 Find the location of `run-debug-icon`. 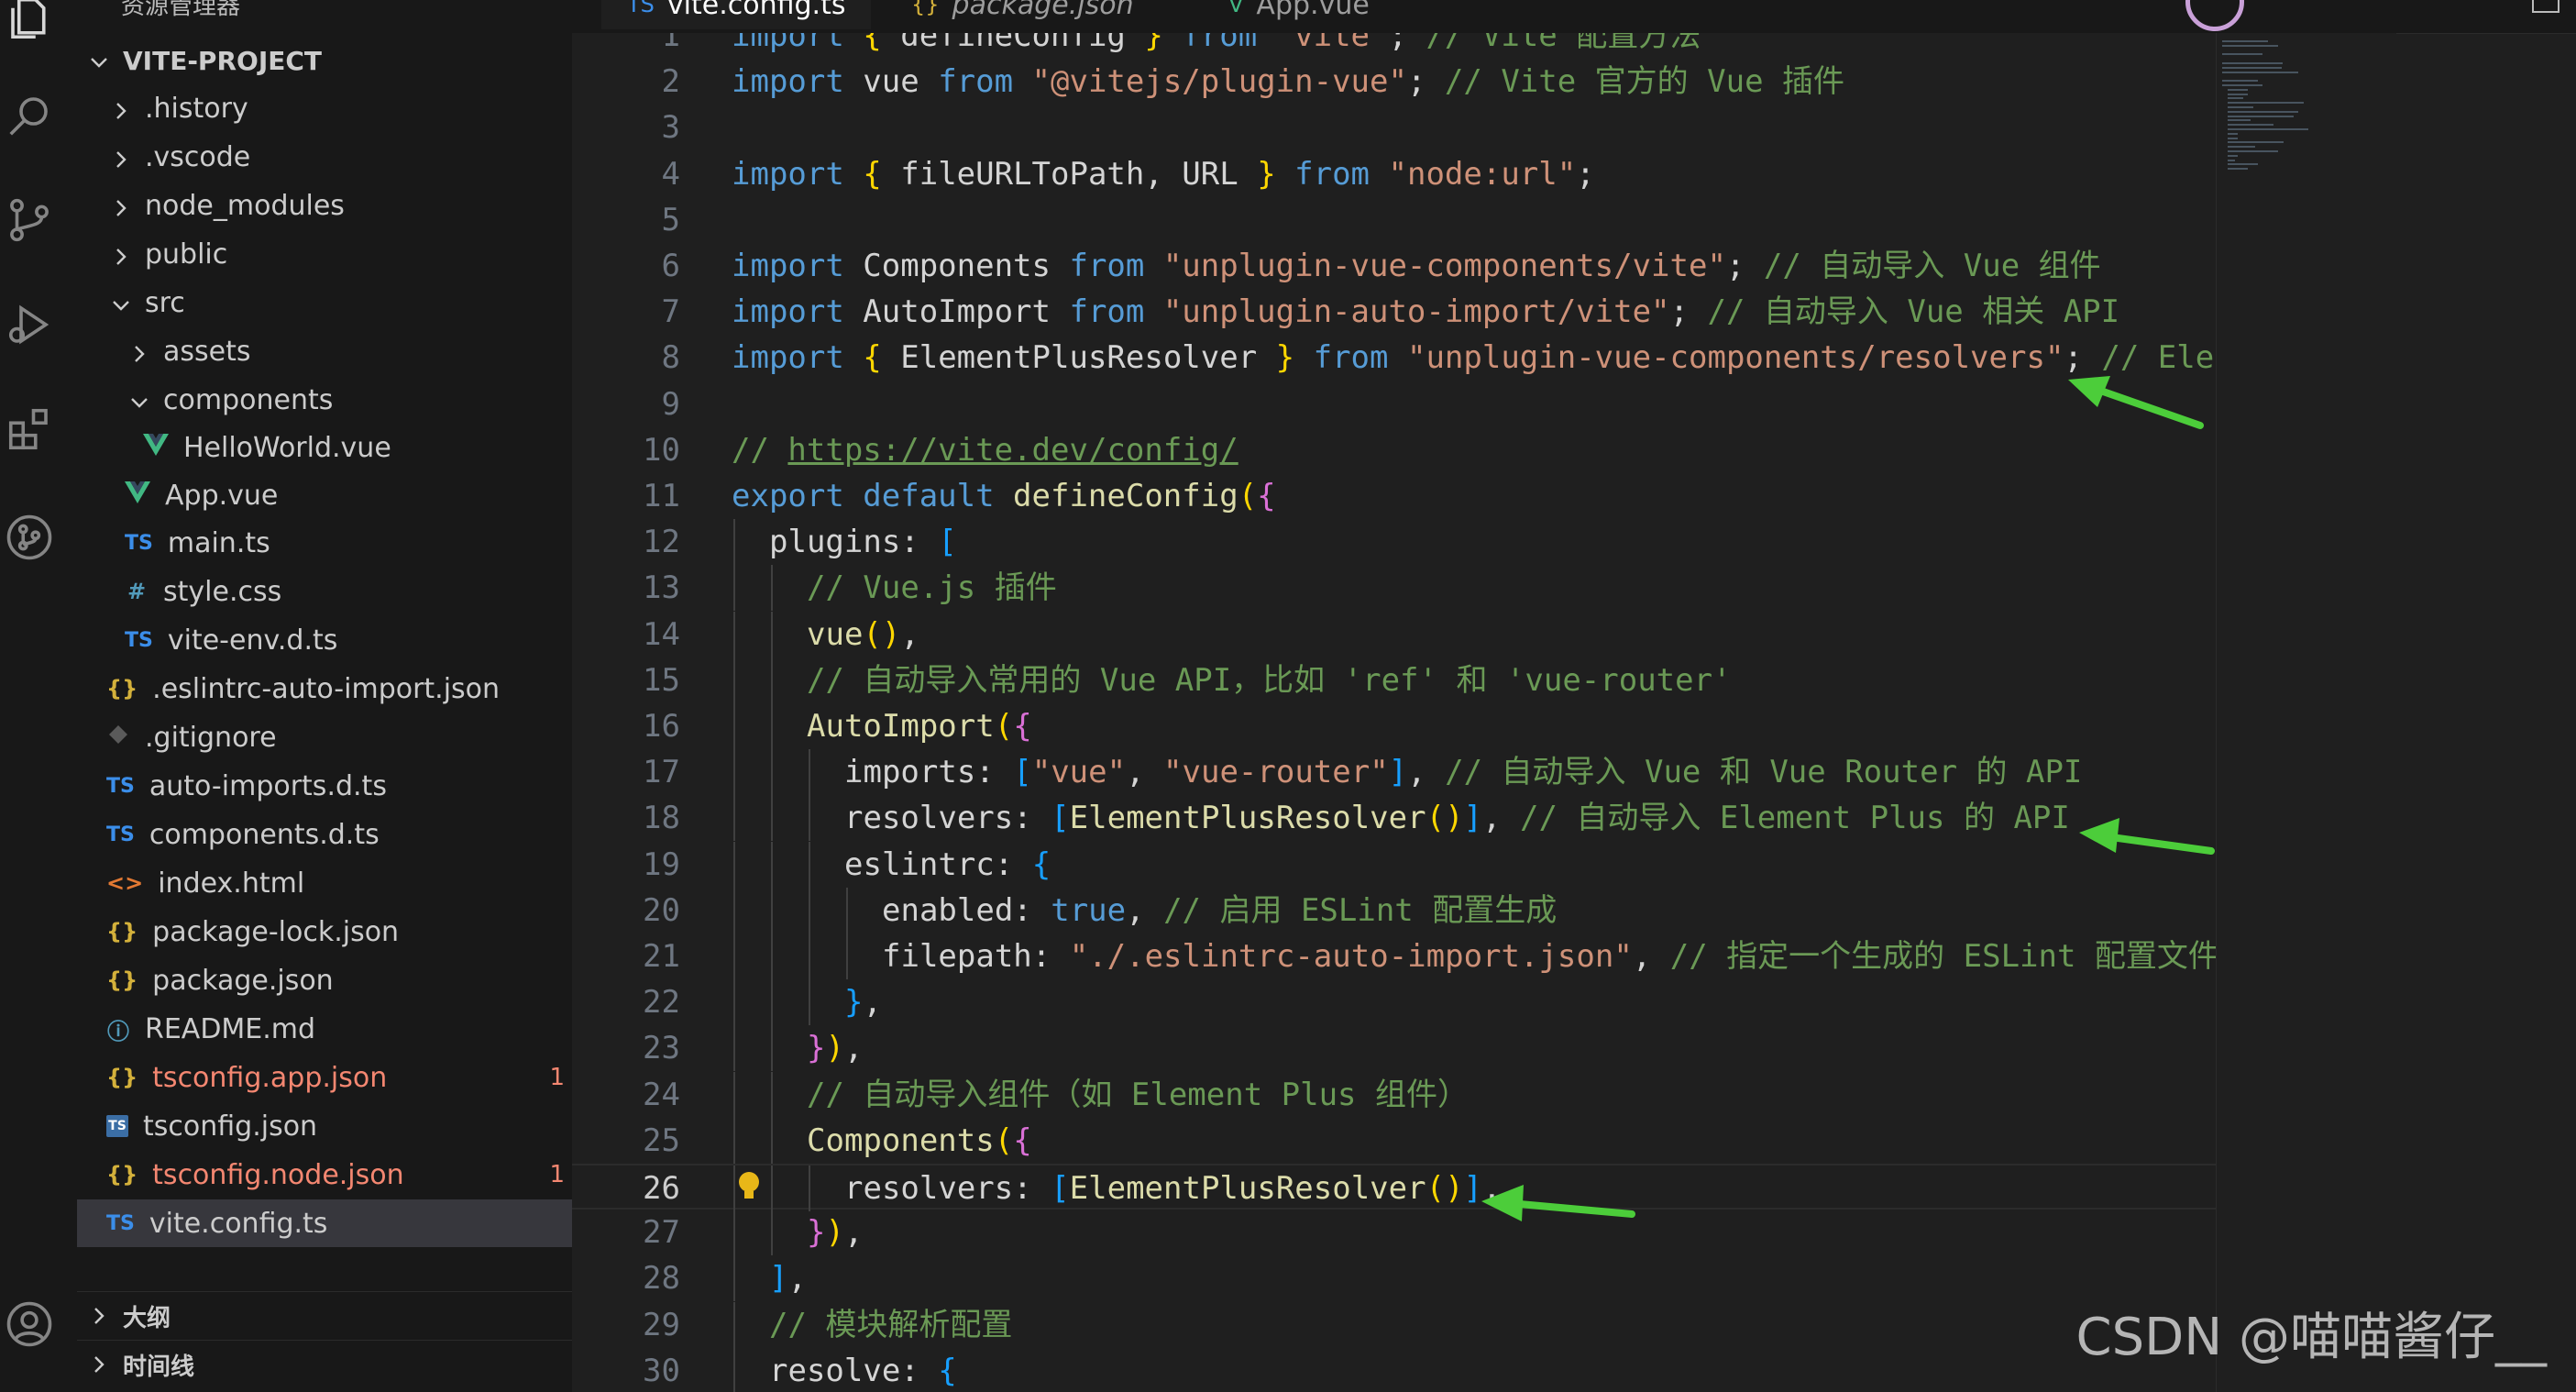

run-debug-icon is located at coordinates (29, 324).